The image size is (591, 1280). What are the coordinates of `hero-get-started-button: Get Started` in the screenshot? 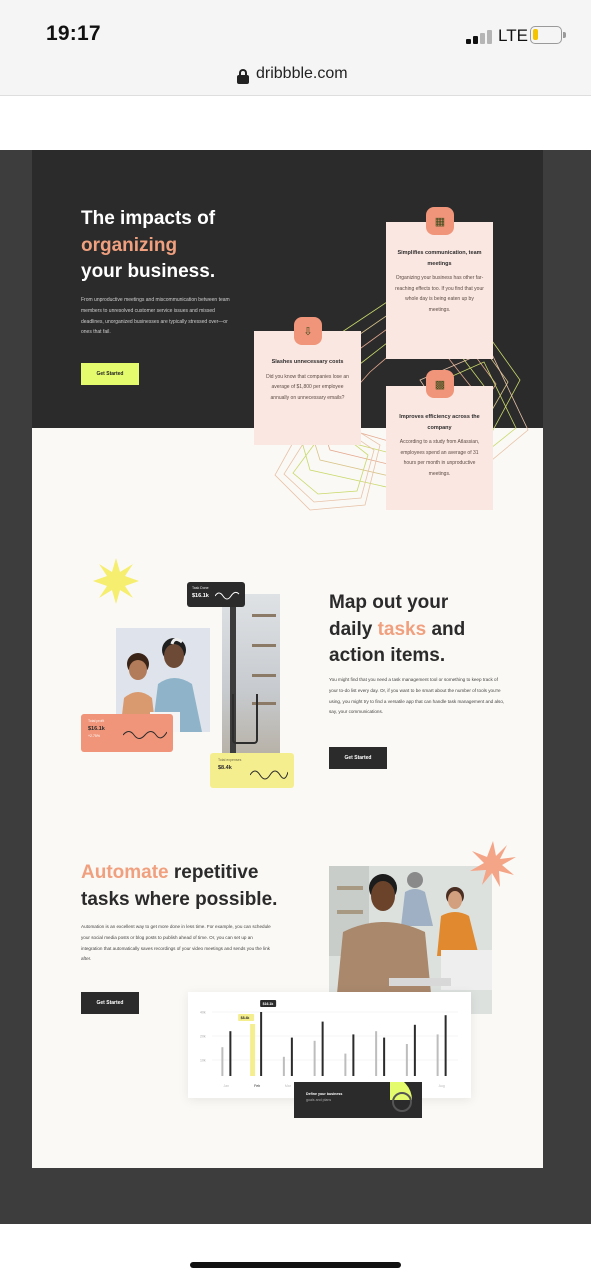 It's located at (110, 374).